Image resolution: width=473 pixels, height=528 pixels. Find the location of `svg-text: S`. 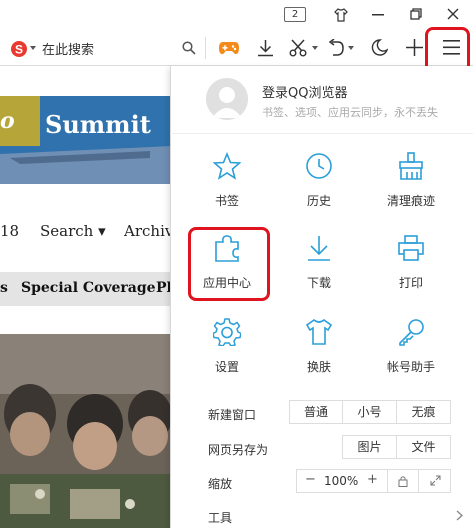

svg-text: S is located at coordinates (19, 50).